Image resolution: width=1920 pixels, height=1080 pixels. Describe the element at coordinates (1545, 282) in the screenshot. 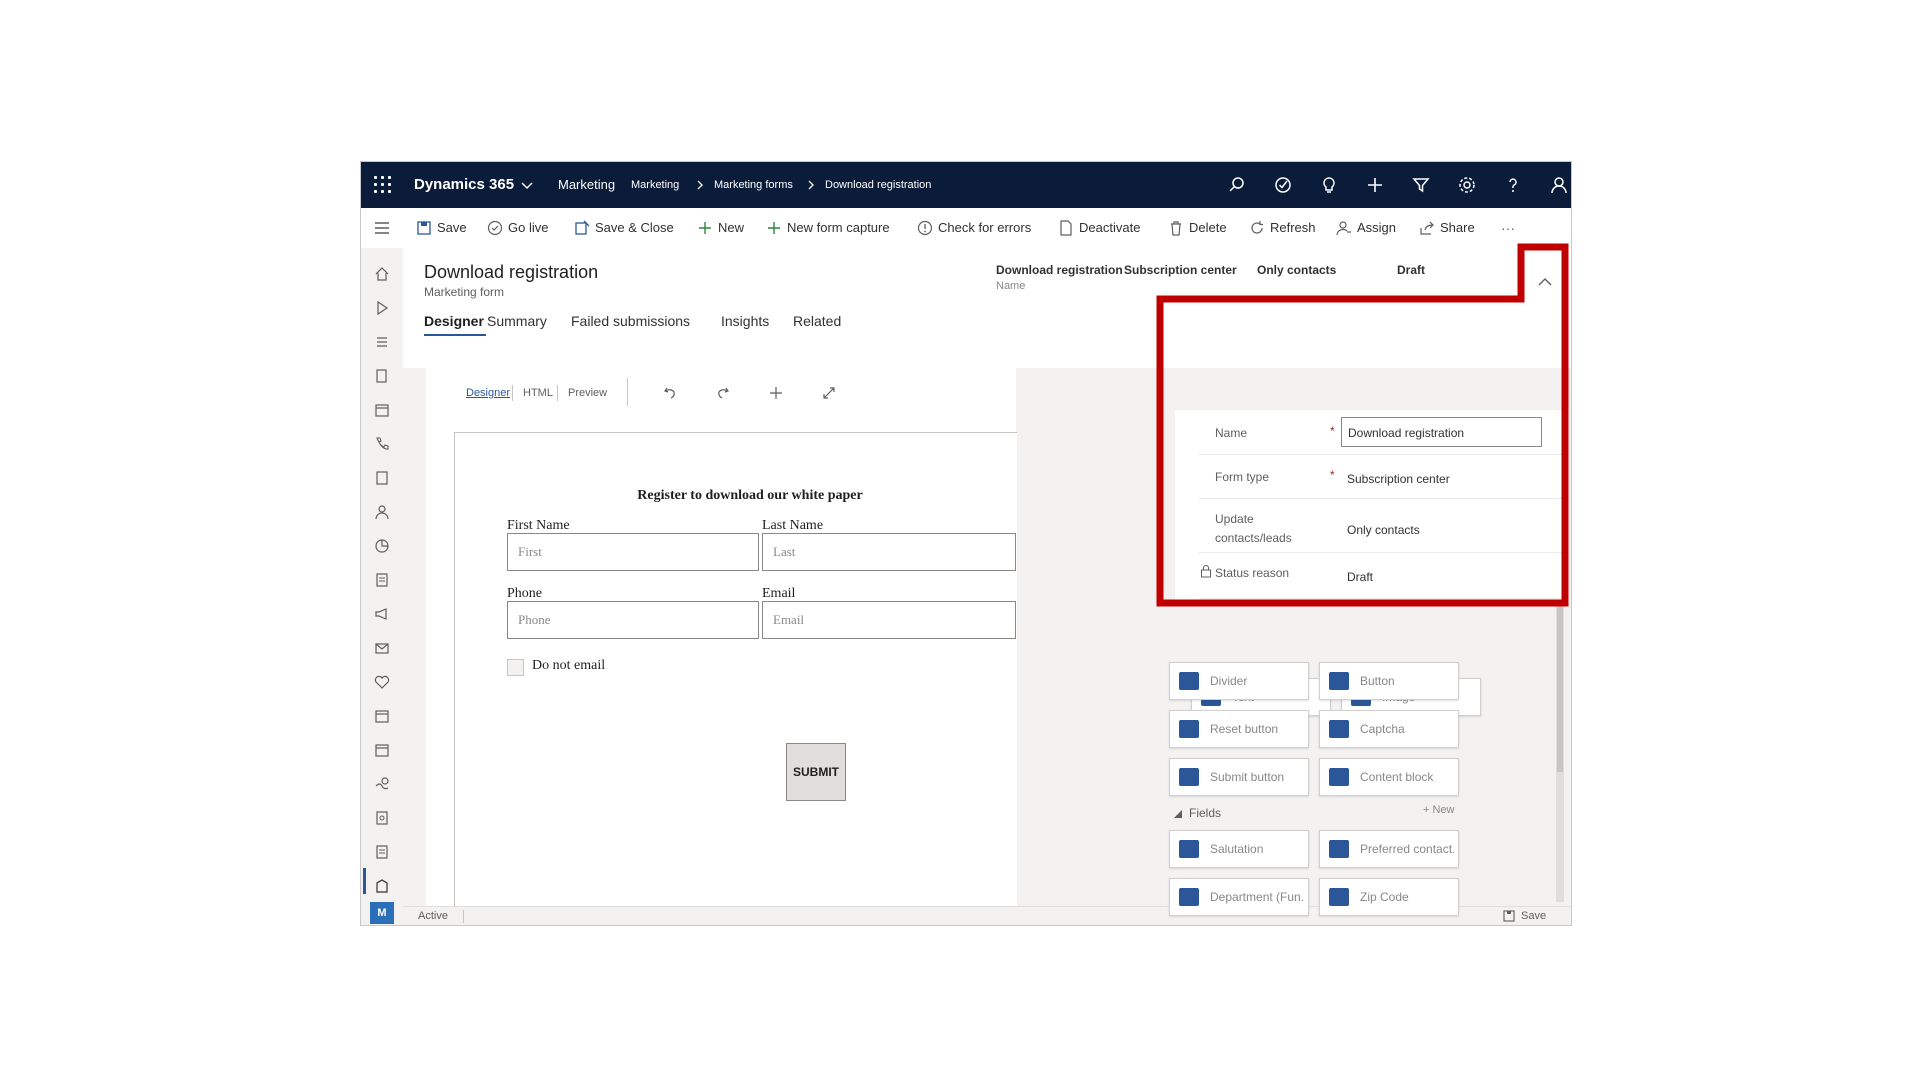

I see `chevron-up-icon` at that location.